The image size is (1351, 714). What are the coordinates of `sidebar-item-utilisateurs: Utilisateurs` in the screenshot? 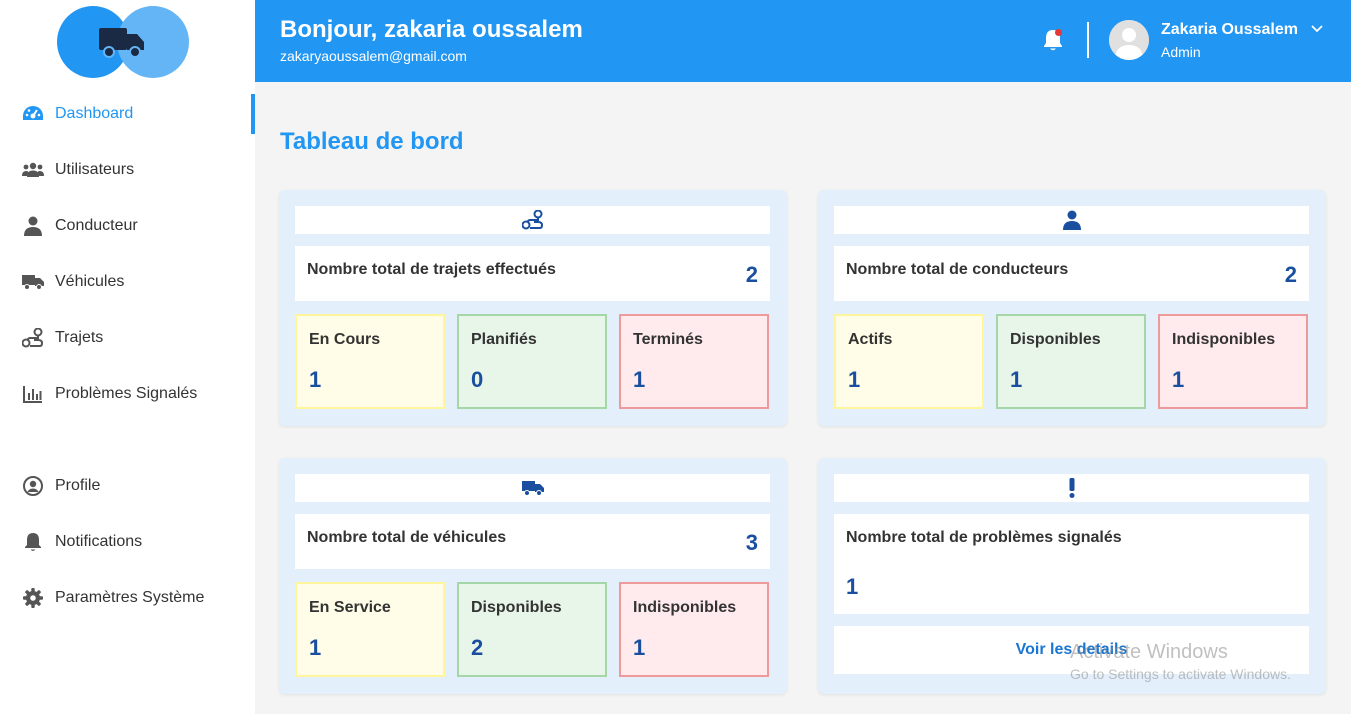 It's located at (127, 170).